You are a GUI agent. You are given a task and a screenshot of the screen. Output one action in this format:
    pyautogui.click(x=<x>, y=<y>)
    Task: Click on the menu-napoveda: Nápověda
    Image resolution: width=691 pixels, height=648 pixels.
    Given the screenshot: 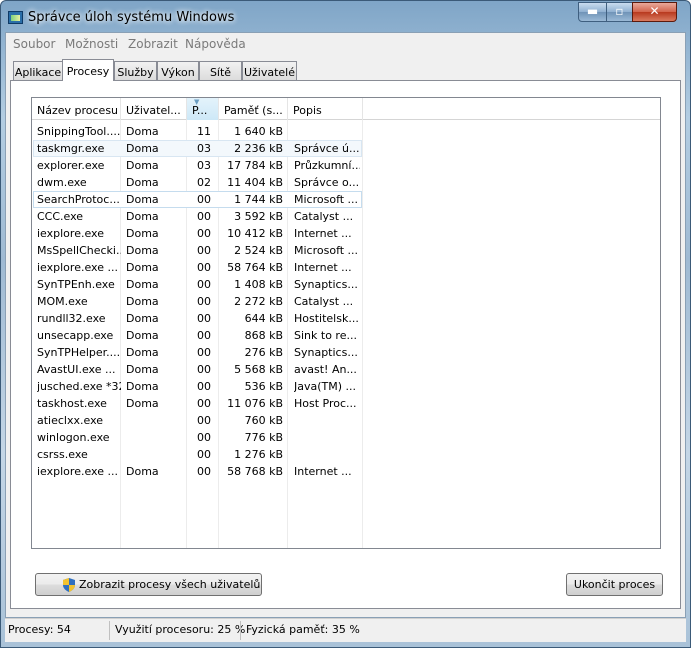 What is the action you would take?
    pyautogui.click(x=215, y=44)
    